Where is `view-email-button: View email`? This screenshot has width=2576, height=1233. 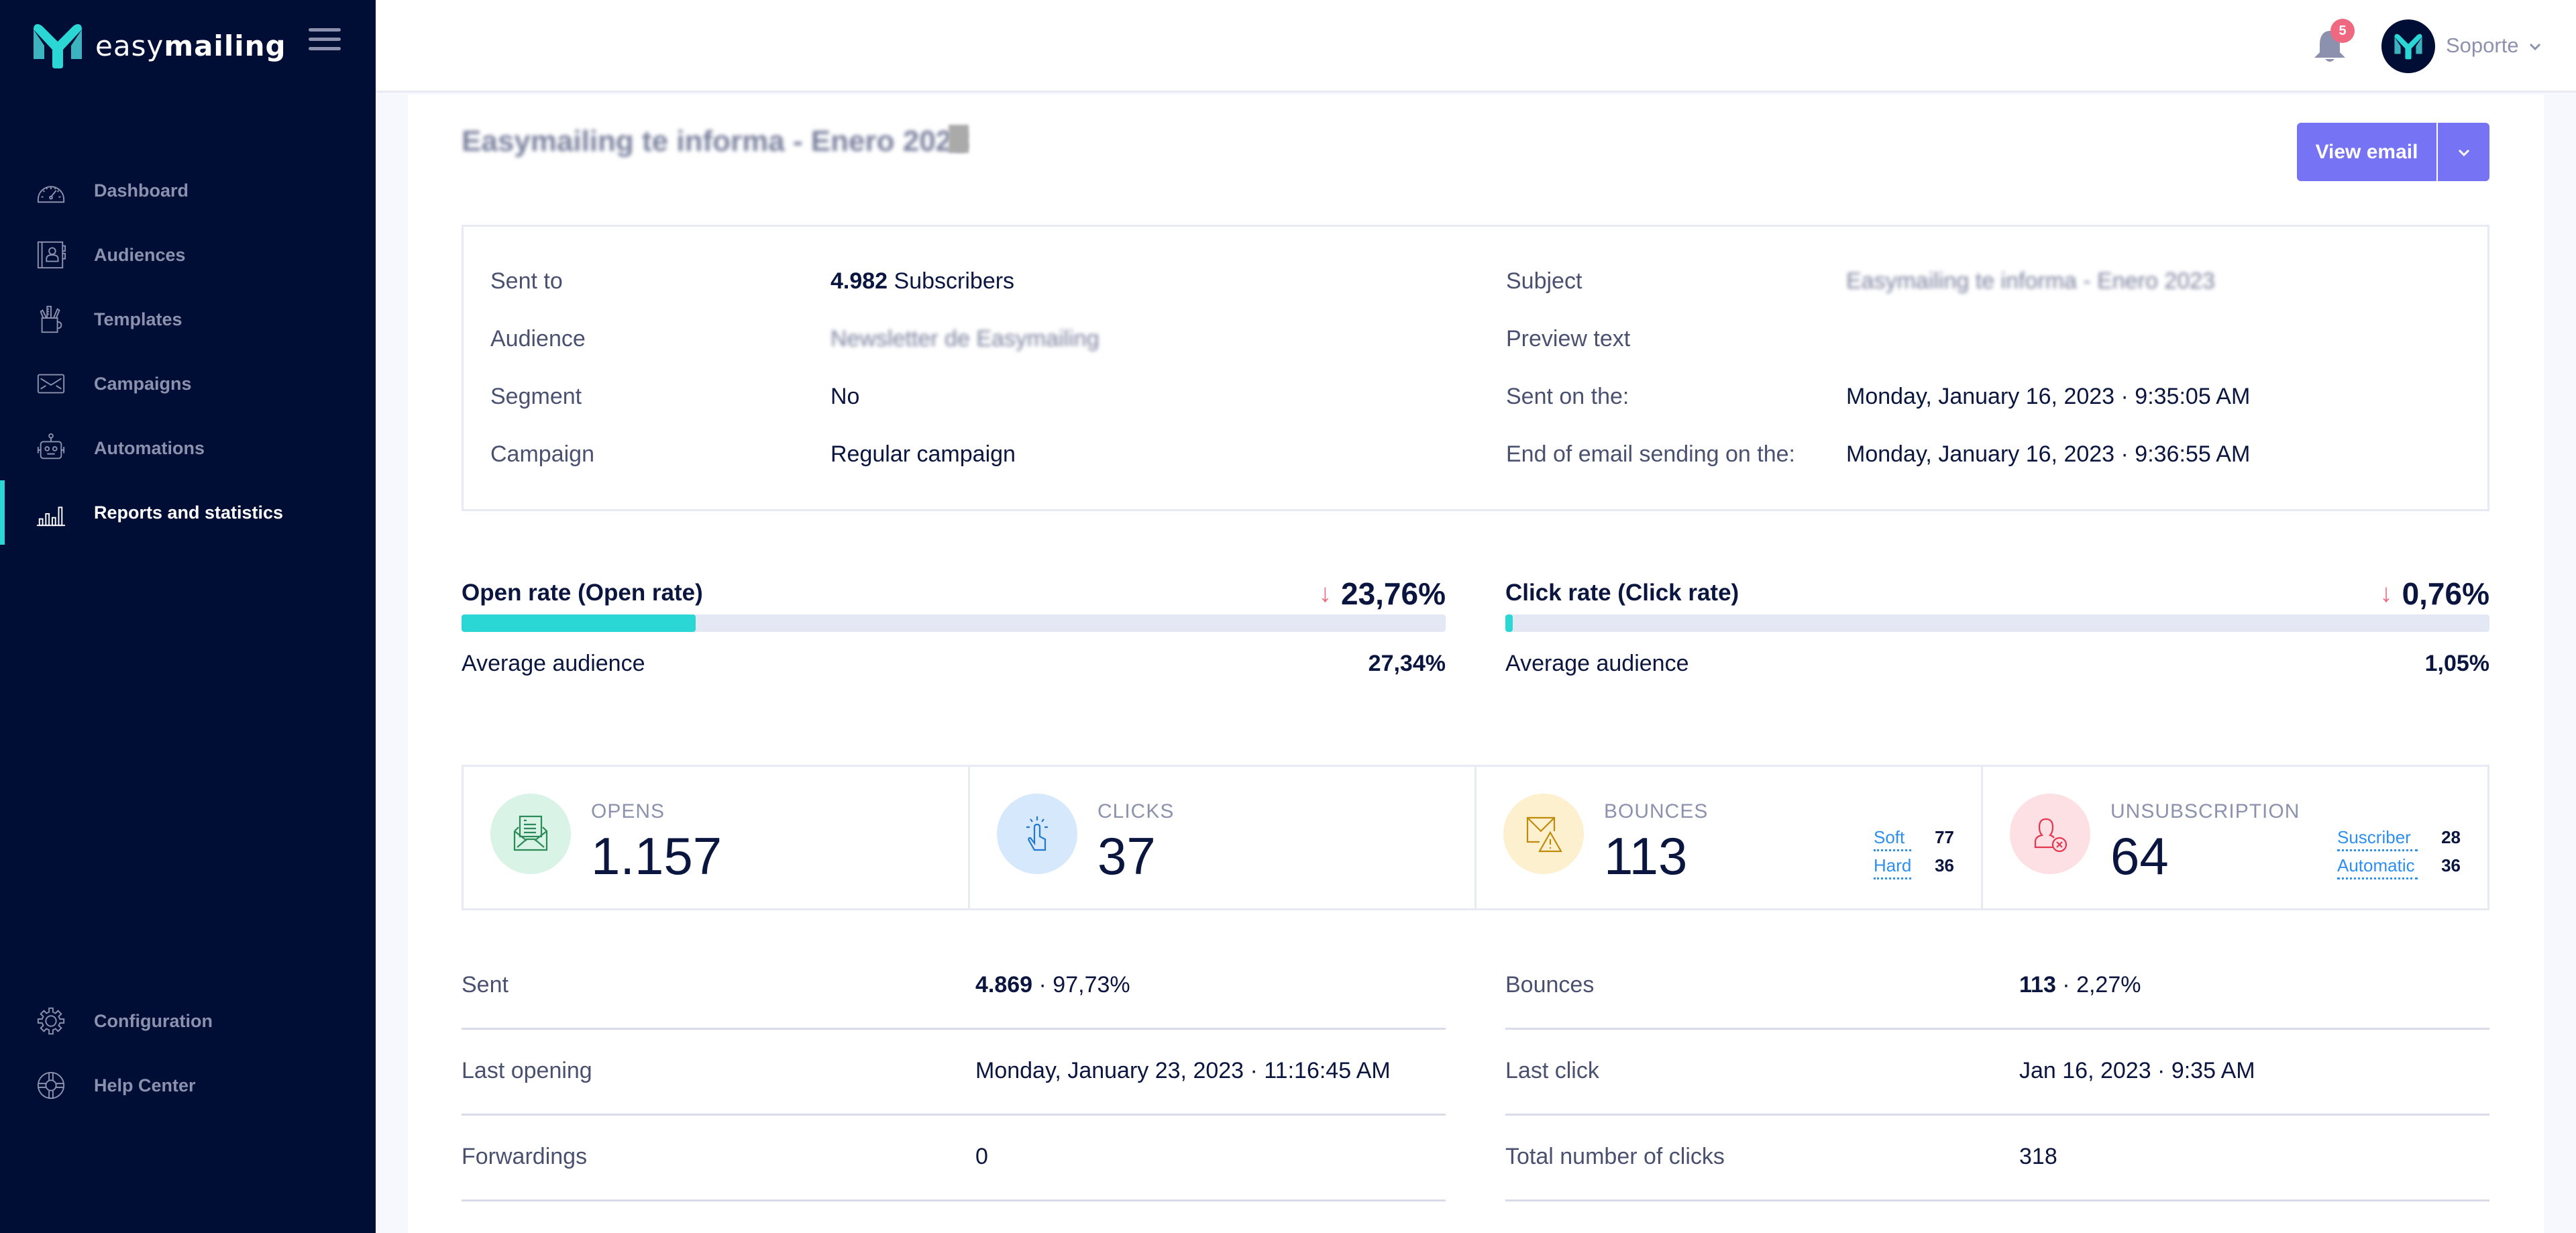 view-email-button: View email is located at coordinates (2366, 152).